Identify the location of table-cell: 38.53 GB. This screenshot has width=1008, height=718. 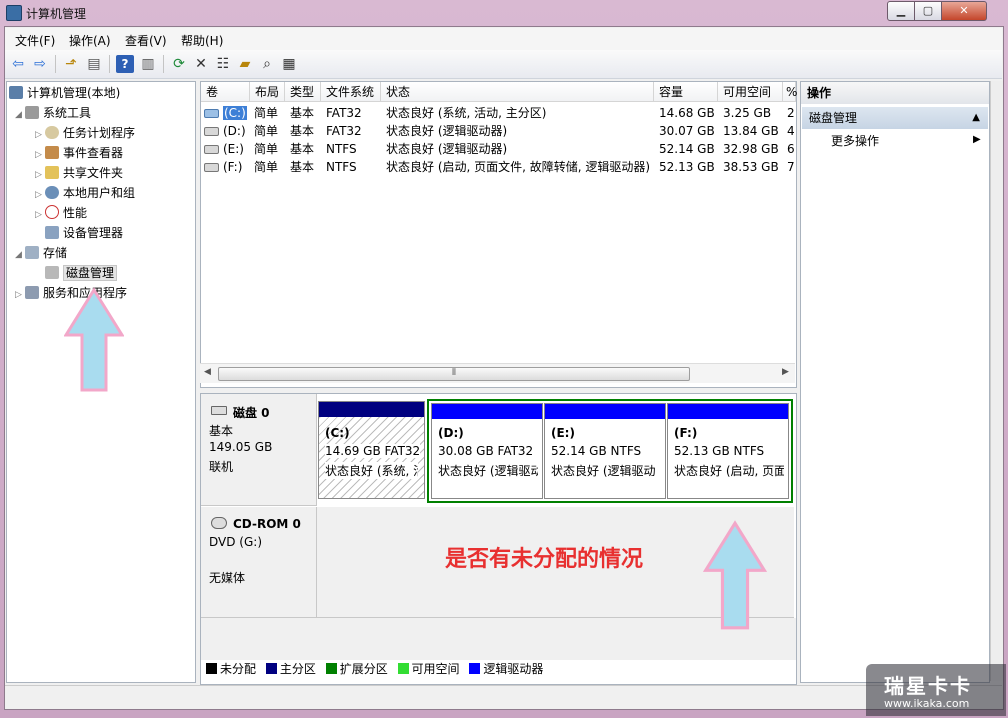
(751, 167).